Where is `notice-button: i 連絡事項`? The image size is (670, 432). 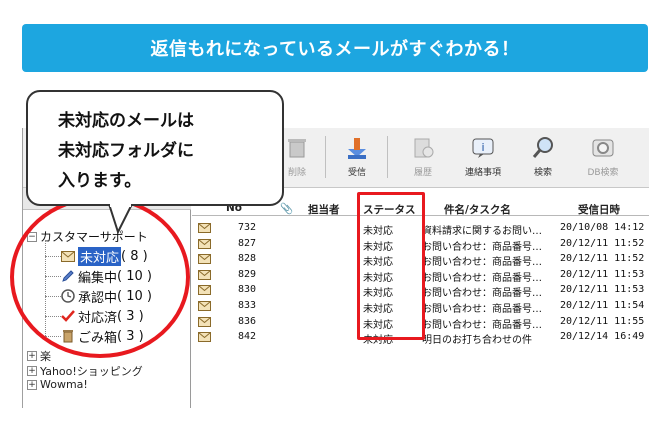
notice-button: i 連絡事項 is located at coordinates (483, 159).